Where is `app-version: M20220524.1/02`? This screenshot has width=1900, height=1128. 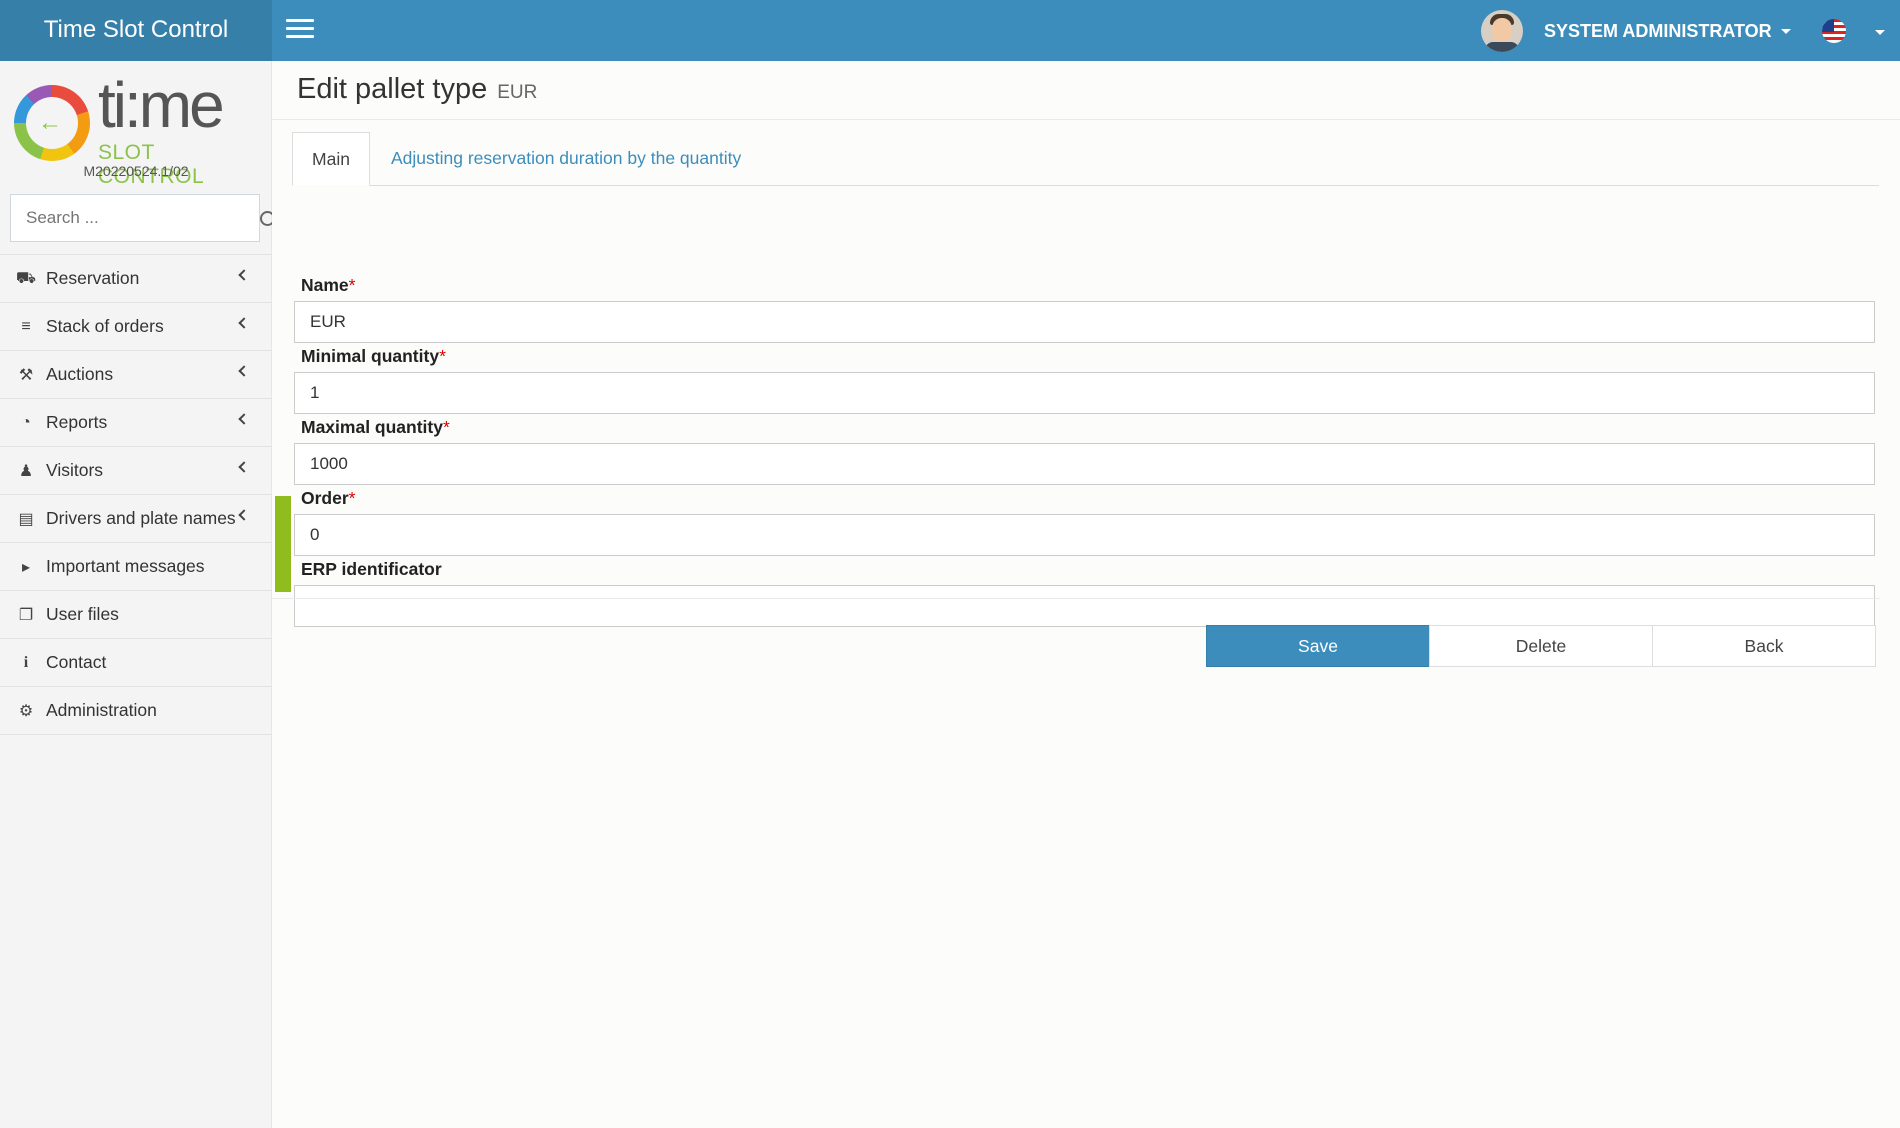 app-version: M20220524.1/02 is located at coordinates (136, 171).